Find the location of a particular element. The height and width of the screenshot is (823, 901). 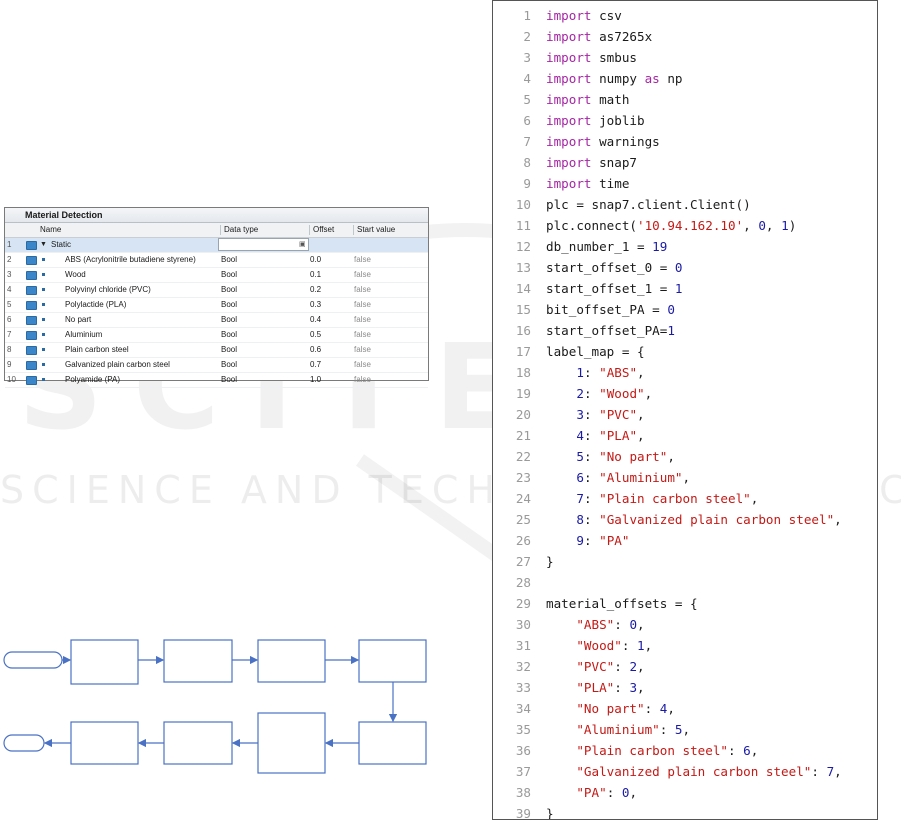

table-row: 7 Aluminium Bool 0.5 false is located at coordinates (216, 335).